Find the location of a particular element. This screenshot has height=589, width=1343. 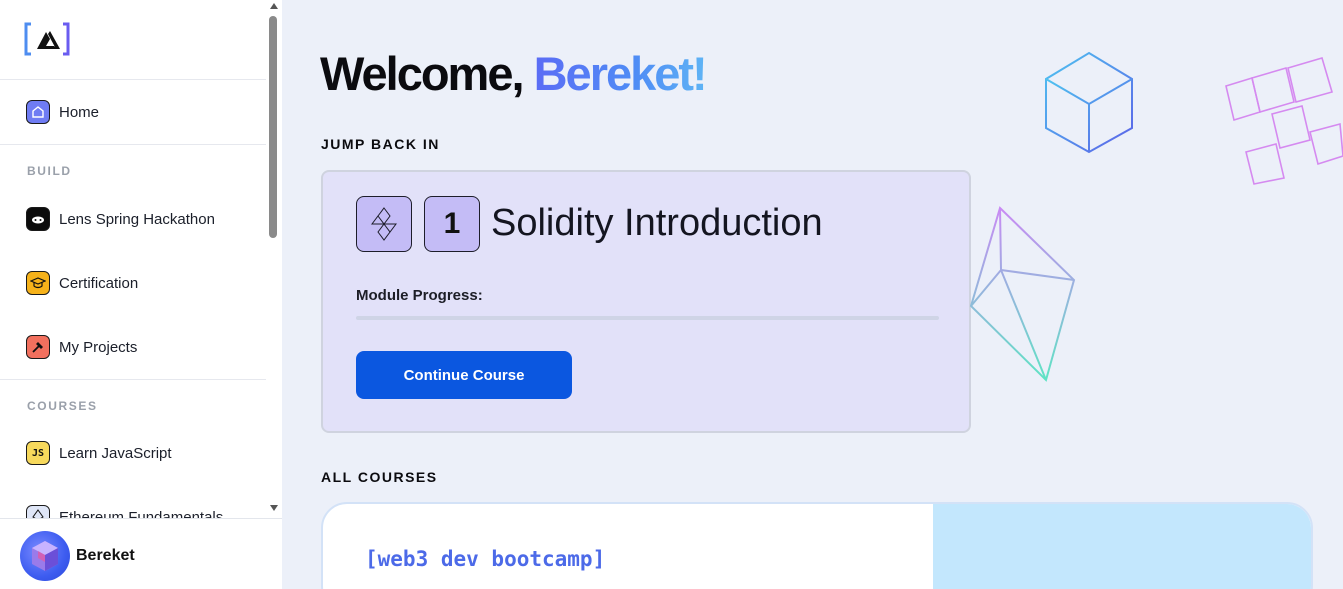

javascript-icon: JS is located at coordinates (38, 453).